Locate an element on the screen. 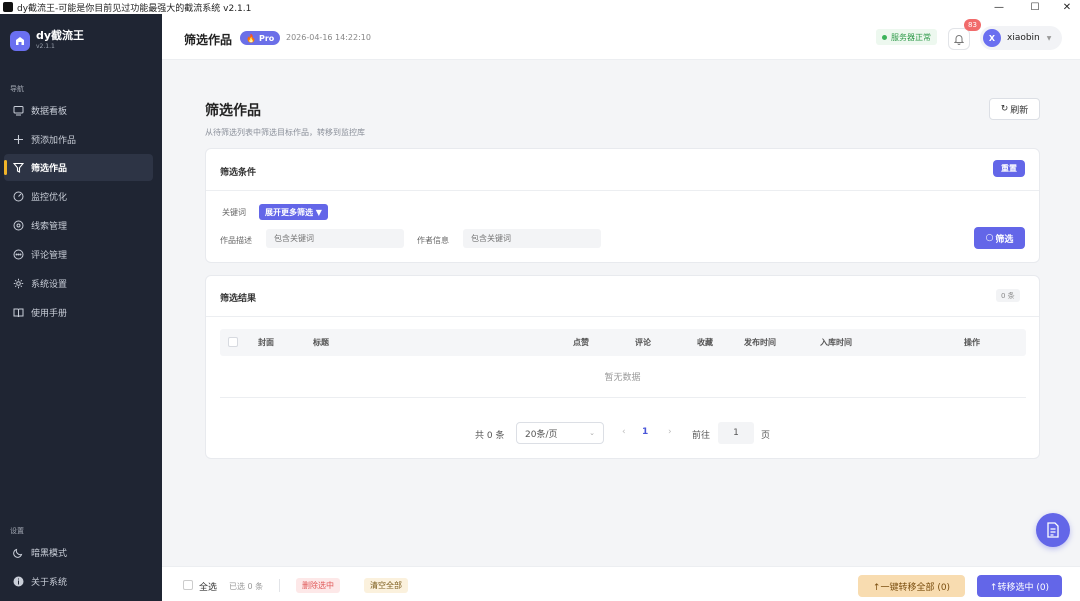 This screenshot has width=1080, height=601. leads-icon is located at coordinates (18, 226).